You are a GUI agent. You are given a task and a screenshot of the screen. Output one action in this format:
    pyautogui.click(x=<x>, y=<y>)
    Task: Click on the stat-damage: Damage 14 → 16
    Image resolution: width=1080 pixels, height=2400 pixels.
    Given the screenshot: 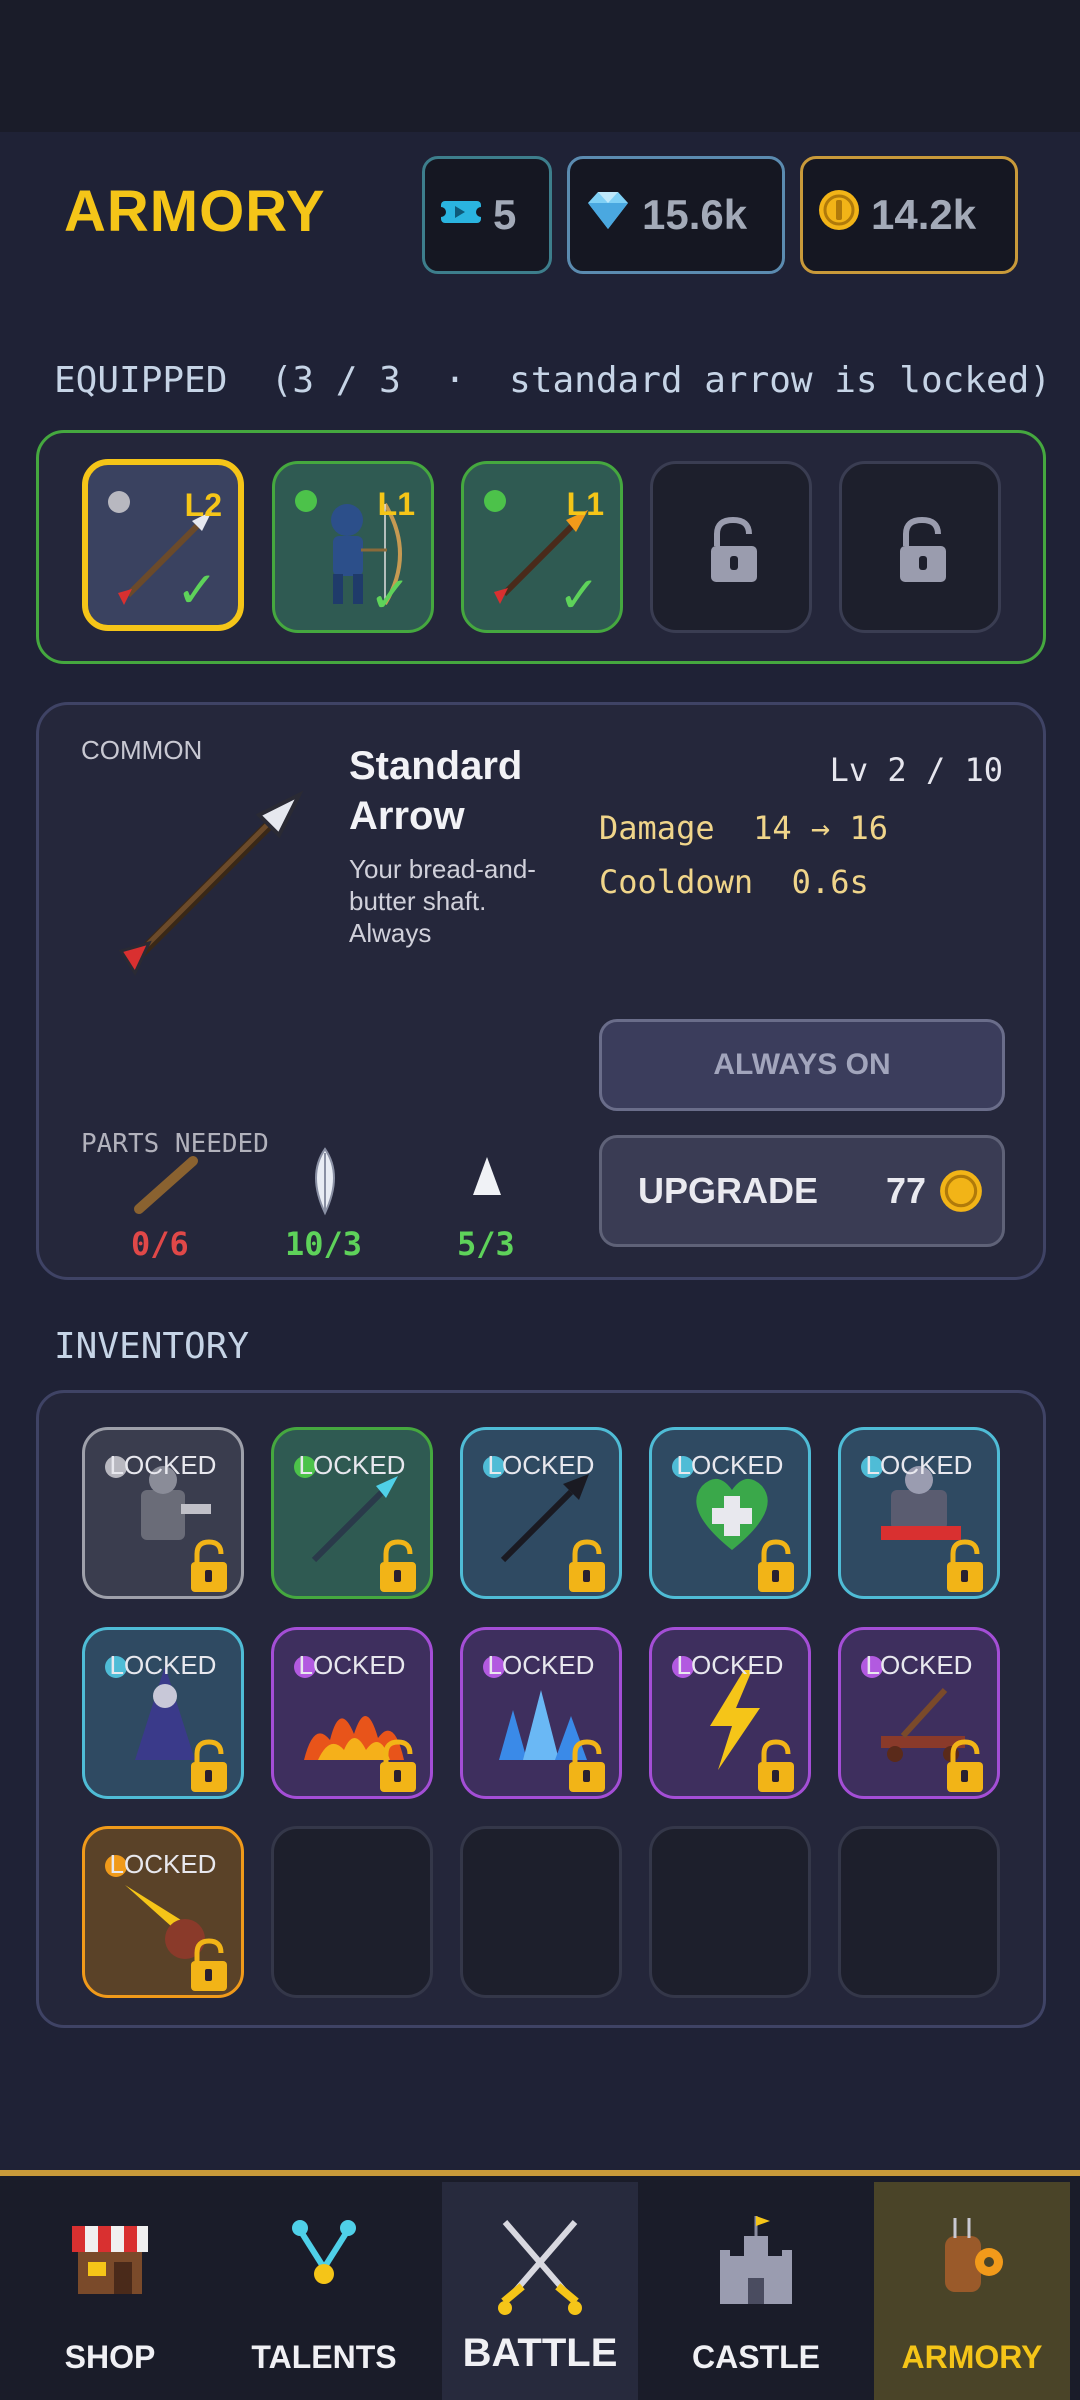 What is the action you would take?
    pyautogui.click(x=743, y=828)
    